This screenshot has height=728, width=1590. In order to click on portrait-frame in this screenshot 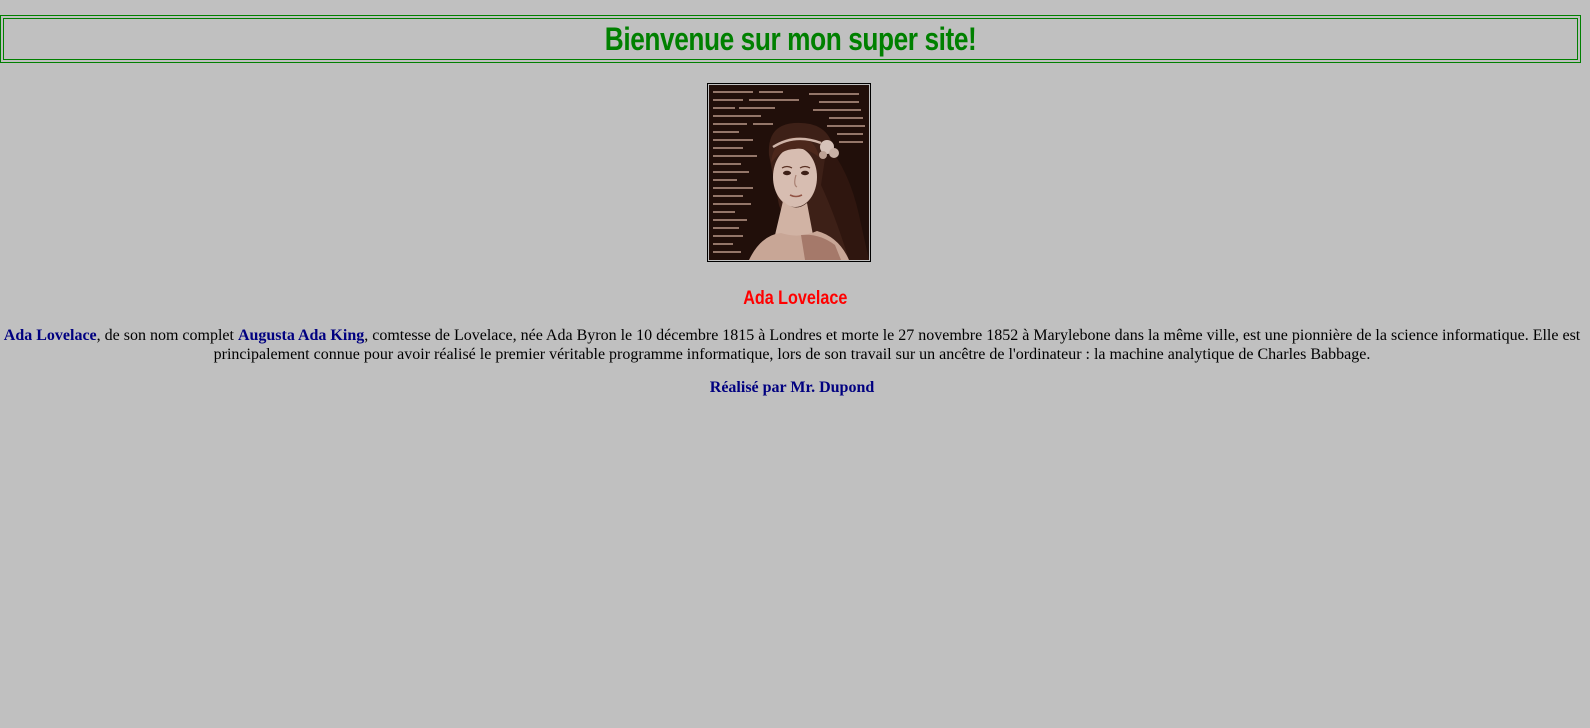, I will do `click(789, 172)`.